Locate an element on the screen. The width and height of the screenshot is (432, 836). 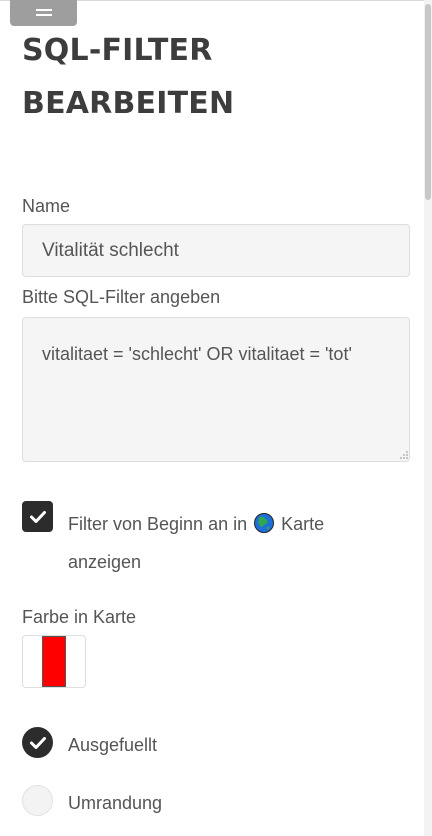
show-on-start-checkbox is located at coordinates (37, 516).